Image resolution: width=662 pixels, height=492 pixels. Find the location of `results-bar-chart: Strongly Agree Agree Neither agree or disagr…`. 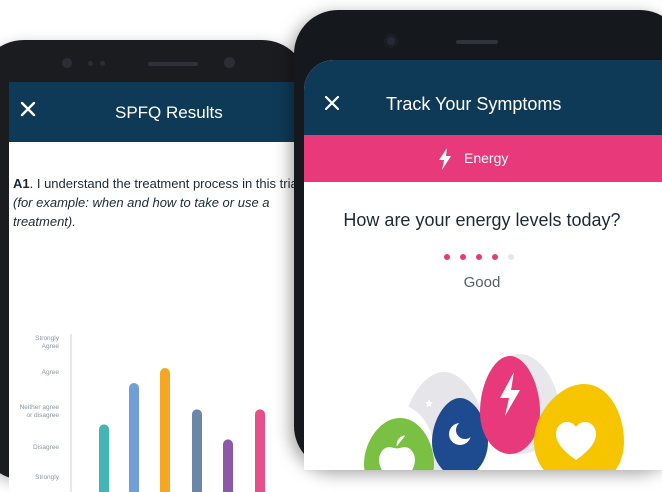

results-bar-chart: Strongly Agree Agree Neither agree or disagr… is located at coordinates (142, 413).